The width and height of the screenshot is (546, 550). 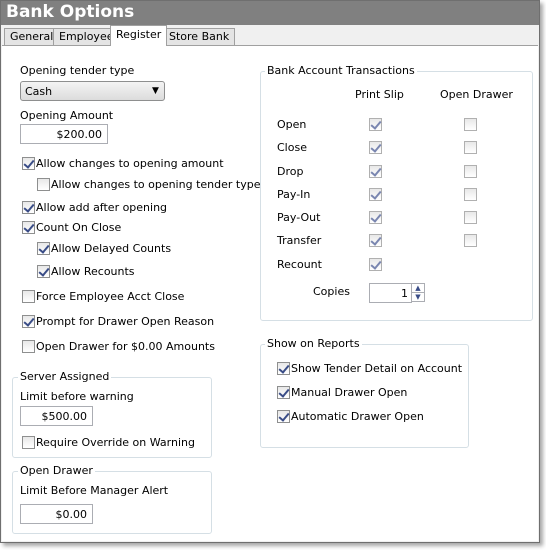 What do you see at coordinates (94, 490) in the screenshot?
I see `manager-alert-label: Limit Before Manager Alert` at bounding box center [94, 490].